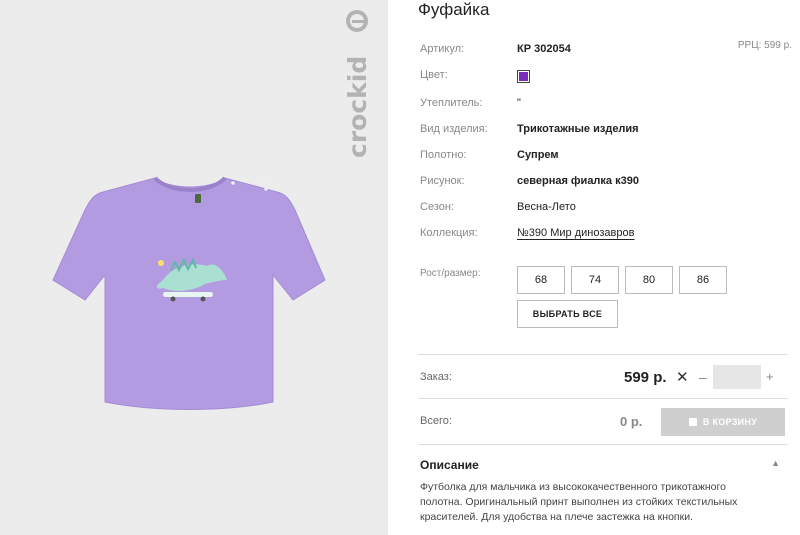 Image resolution: width=800 pixels, height=535 pixels. I want to click on spec-key: Цвет:, so click(434, 75).